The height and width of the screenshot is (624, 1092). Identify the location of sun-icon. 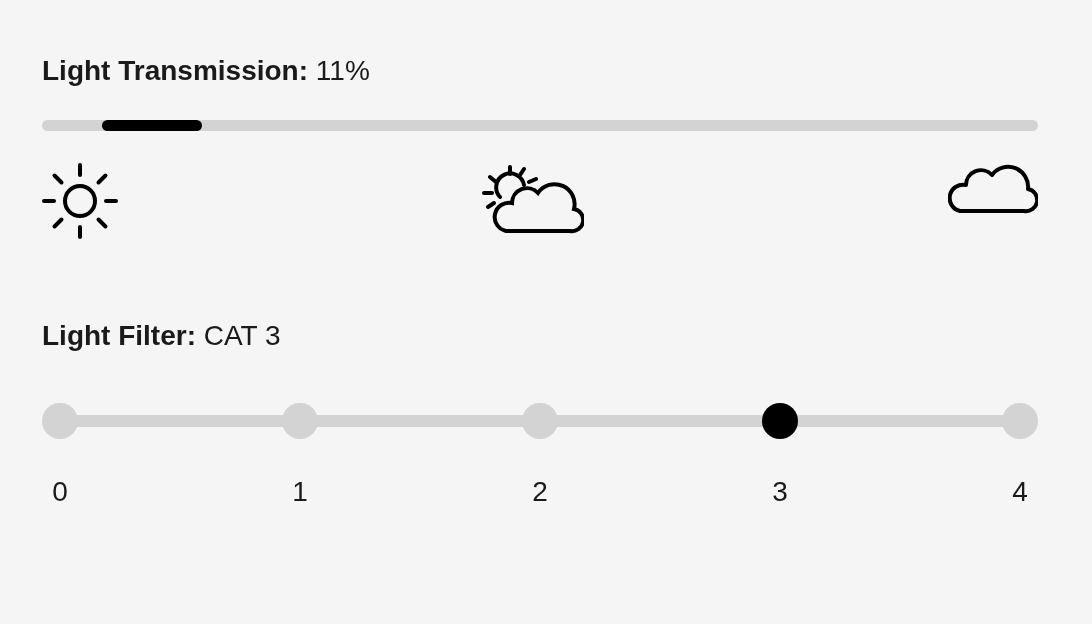
(80, 201).